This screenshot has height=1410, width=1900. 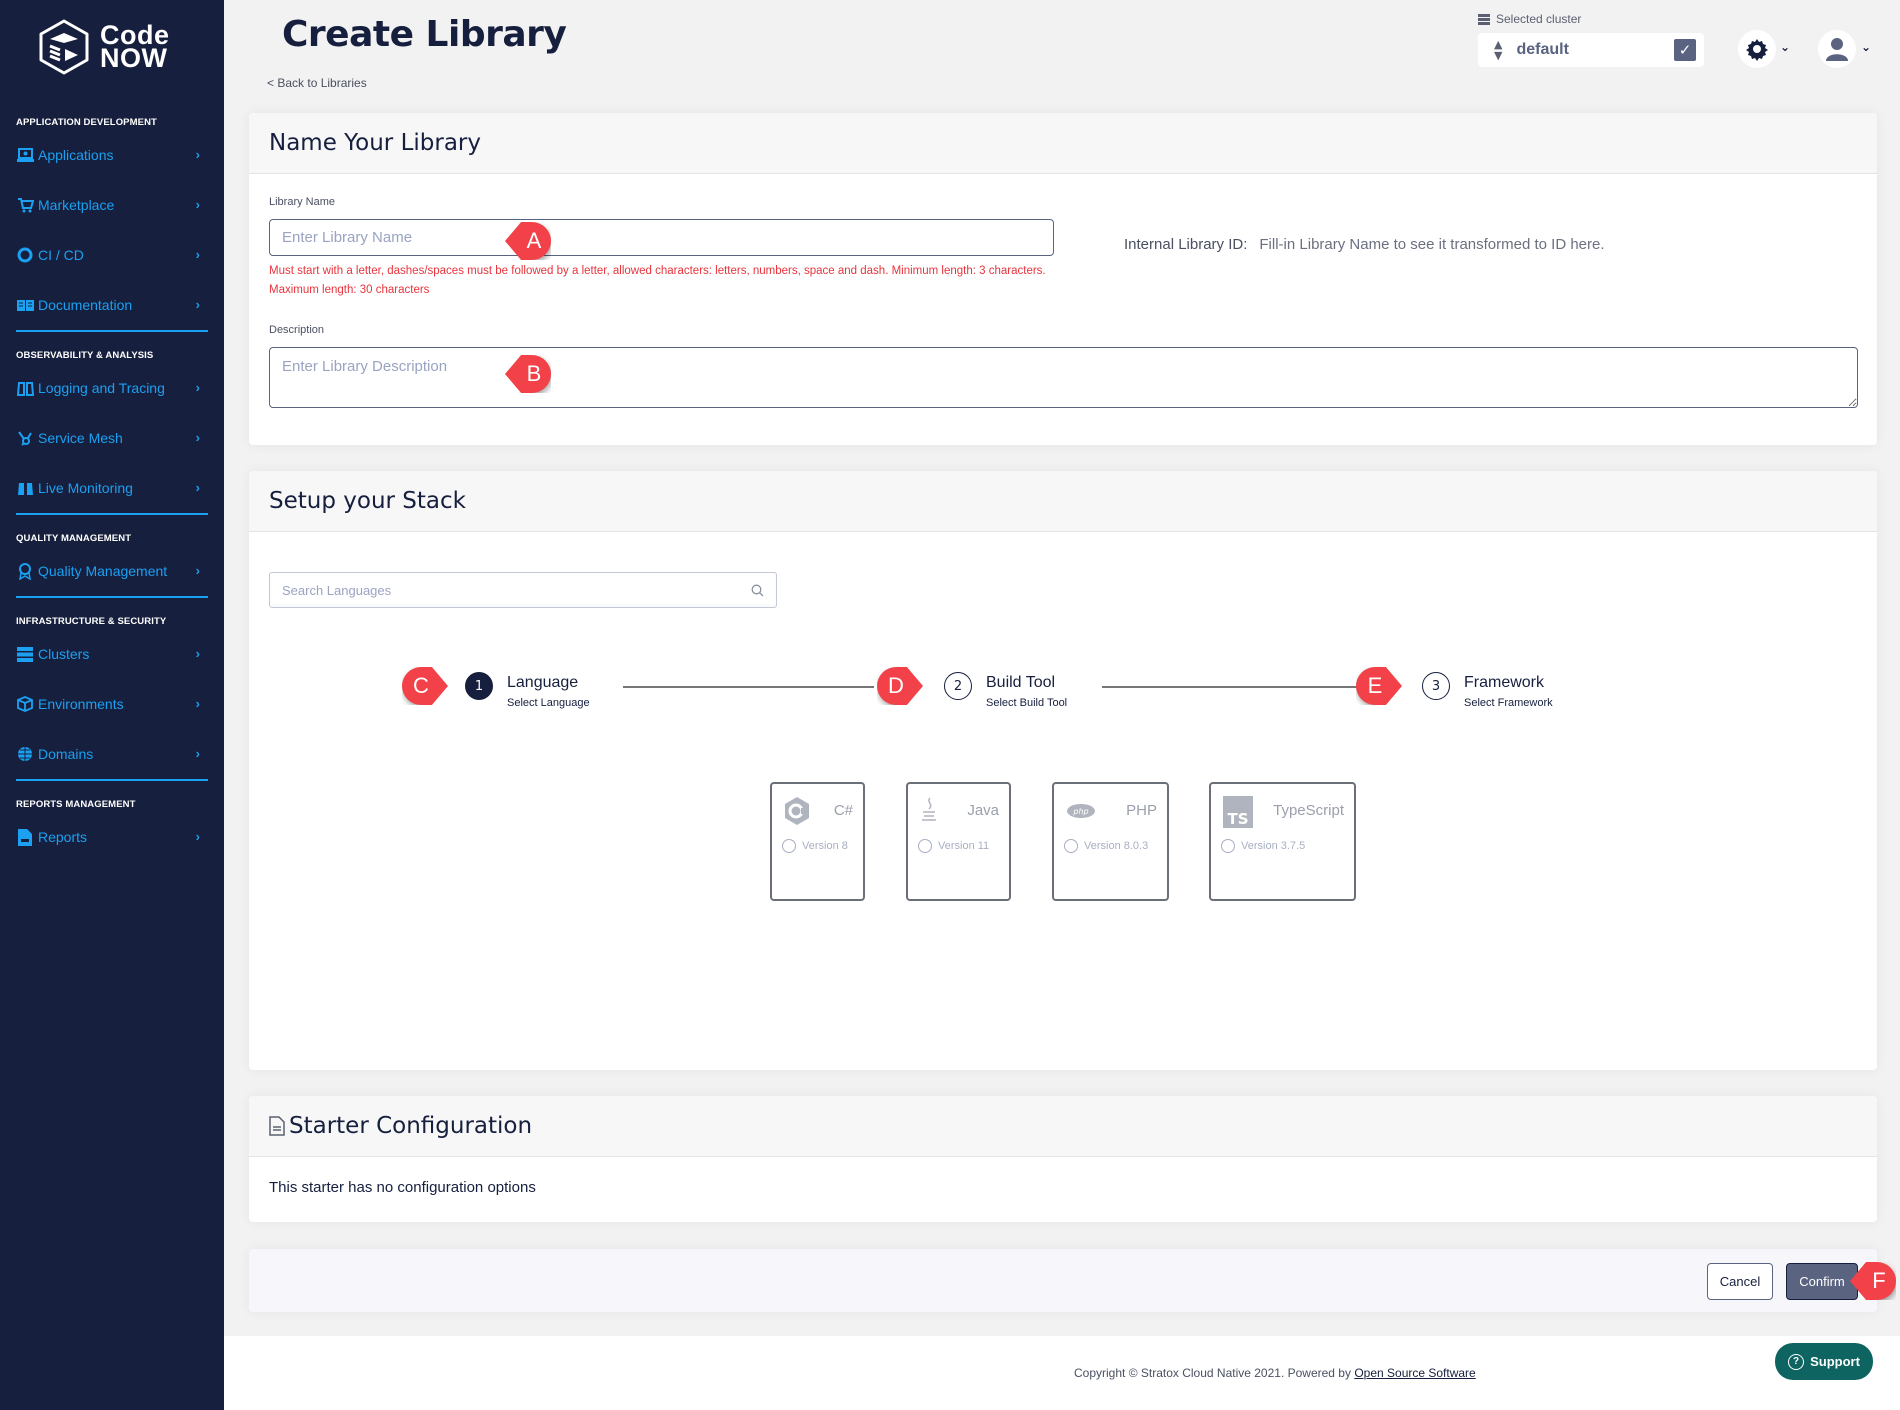 What do you see at coordinates (297, 330) in the screenshot?
I see `description-label: Description` at bounding box center [297, 330].